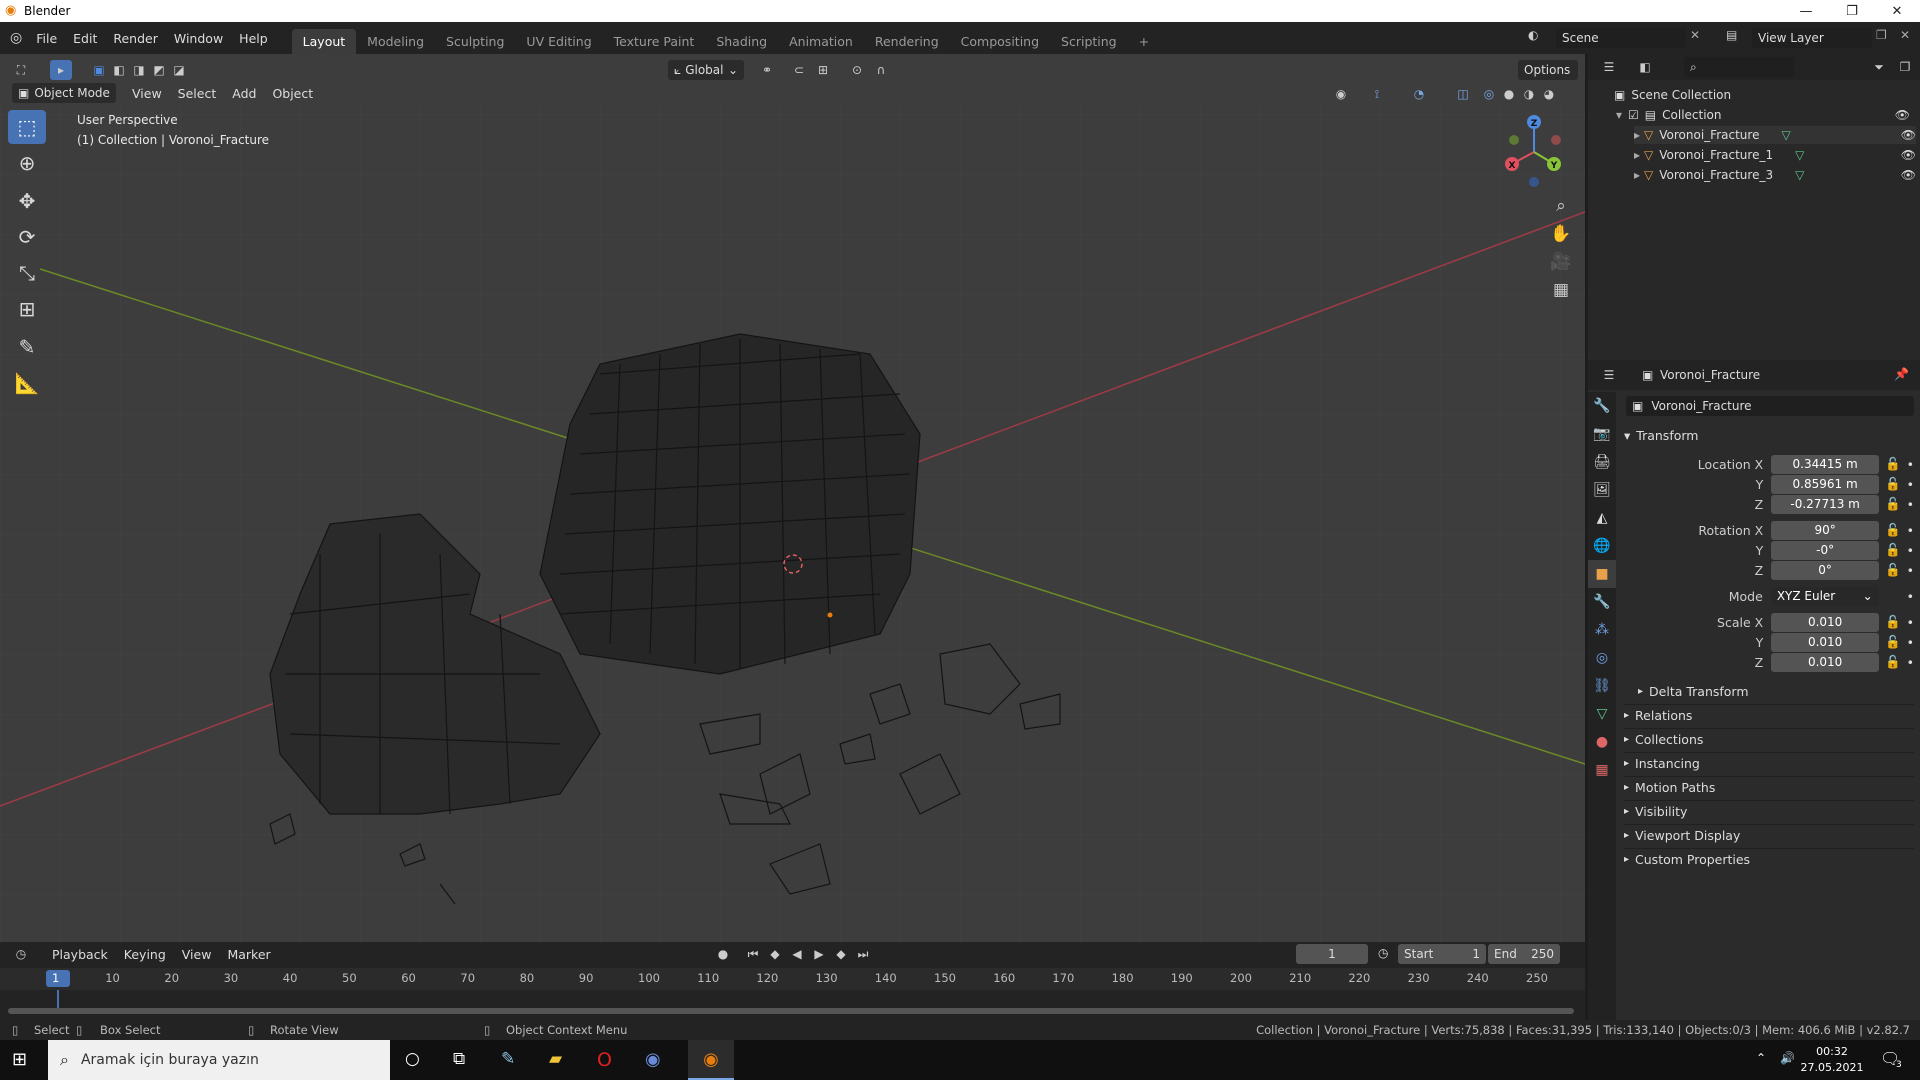 This screenshot has height=1080, width=1920. Describe the element at coordinates (1000, 41) in the screenshot. I see `tab-compositing: Compositing` at that location.